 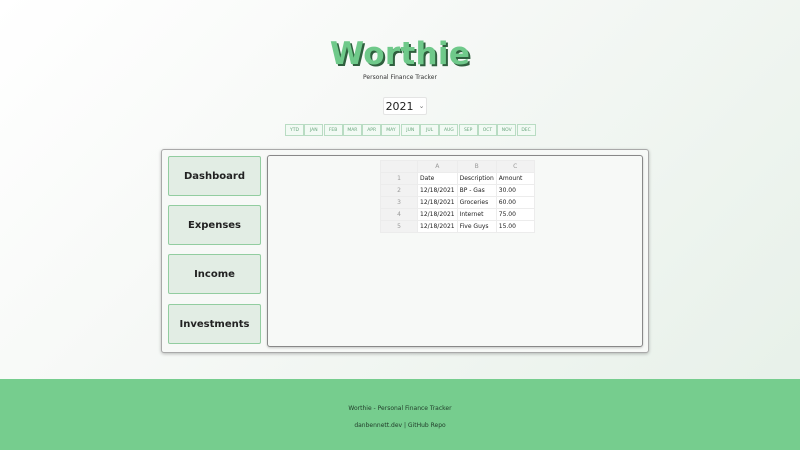 What do you see at coordinates (214, 274) in the screenshot?
I see `nav-income-button: Income` at bounding box center [214, 274].